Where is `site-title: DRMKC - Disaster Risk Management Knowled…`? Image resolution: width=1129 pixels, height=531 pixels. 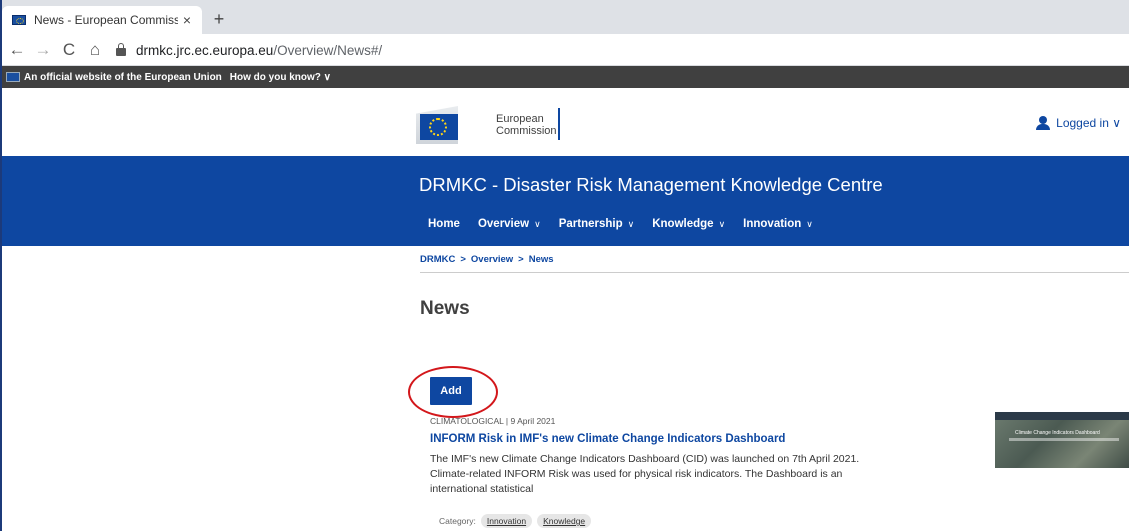 site-title: DRMKC - Disaster Risk Management Knowled… is located at coordinates (651, 184).